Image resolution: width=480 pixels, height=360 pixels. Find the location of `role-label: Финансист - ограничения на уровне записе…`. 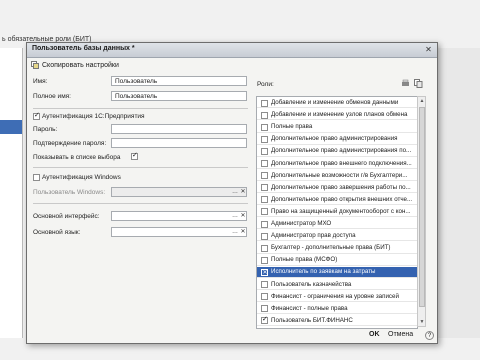

role-label: Финансист - ограничения на уровне записе… is located at coordinates (335, 296).